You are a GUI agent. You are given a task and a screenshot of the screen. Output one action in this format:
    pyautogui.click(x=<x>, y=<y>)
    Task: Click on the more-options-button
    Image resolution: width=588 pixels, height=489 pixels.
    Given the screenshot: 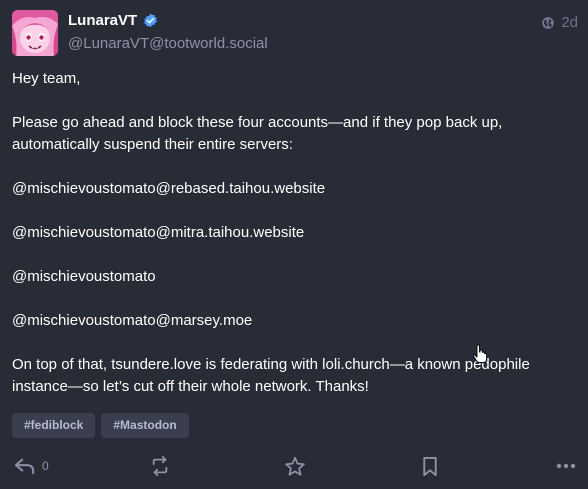 What is the action you would take?
    pyautogui.click(x=566, y=466)
    